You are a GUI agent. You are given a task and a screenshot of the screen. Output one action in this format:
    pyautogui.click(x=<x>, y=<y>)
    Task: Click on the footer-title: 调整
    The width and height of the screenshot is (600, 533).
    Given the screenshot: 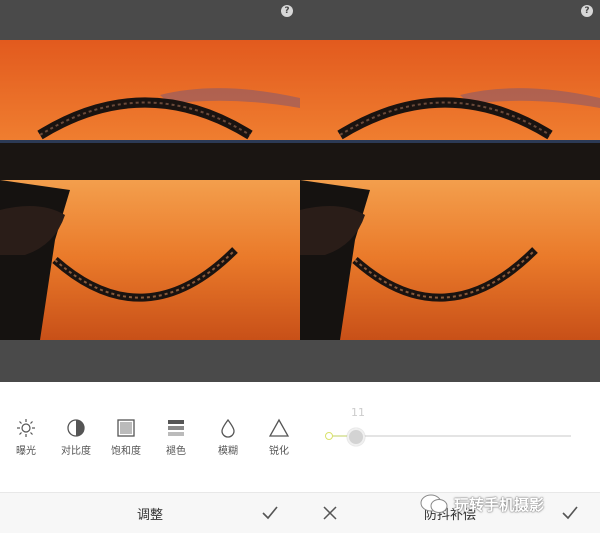 What is the action you would take?
    pyautogui.click(x=150, y=513)
    